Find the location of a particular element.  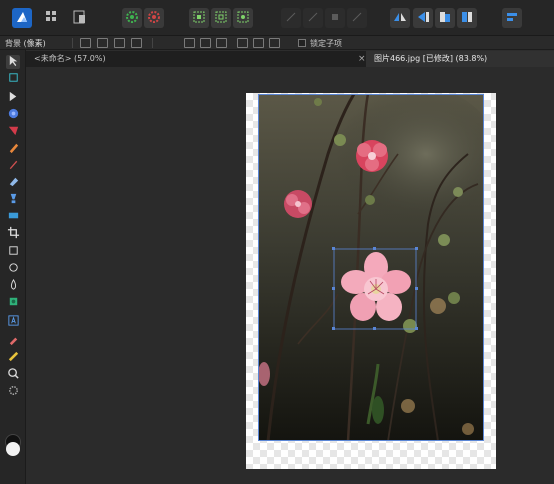

main-toolbar is located at coordinates (277, 18).